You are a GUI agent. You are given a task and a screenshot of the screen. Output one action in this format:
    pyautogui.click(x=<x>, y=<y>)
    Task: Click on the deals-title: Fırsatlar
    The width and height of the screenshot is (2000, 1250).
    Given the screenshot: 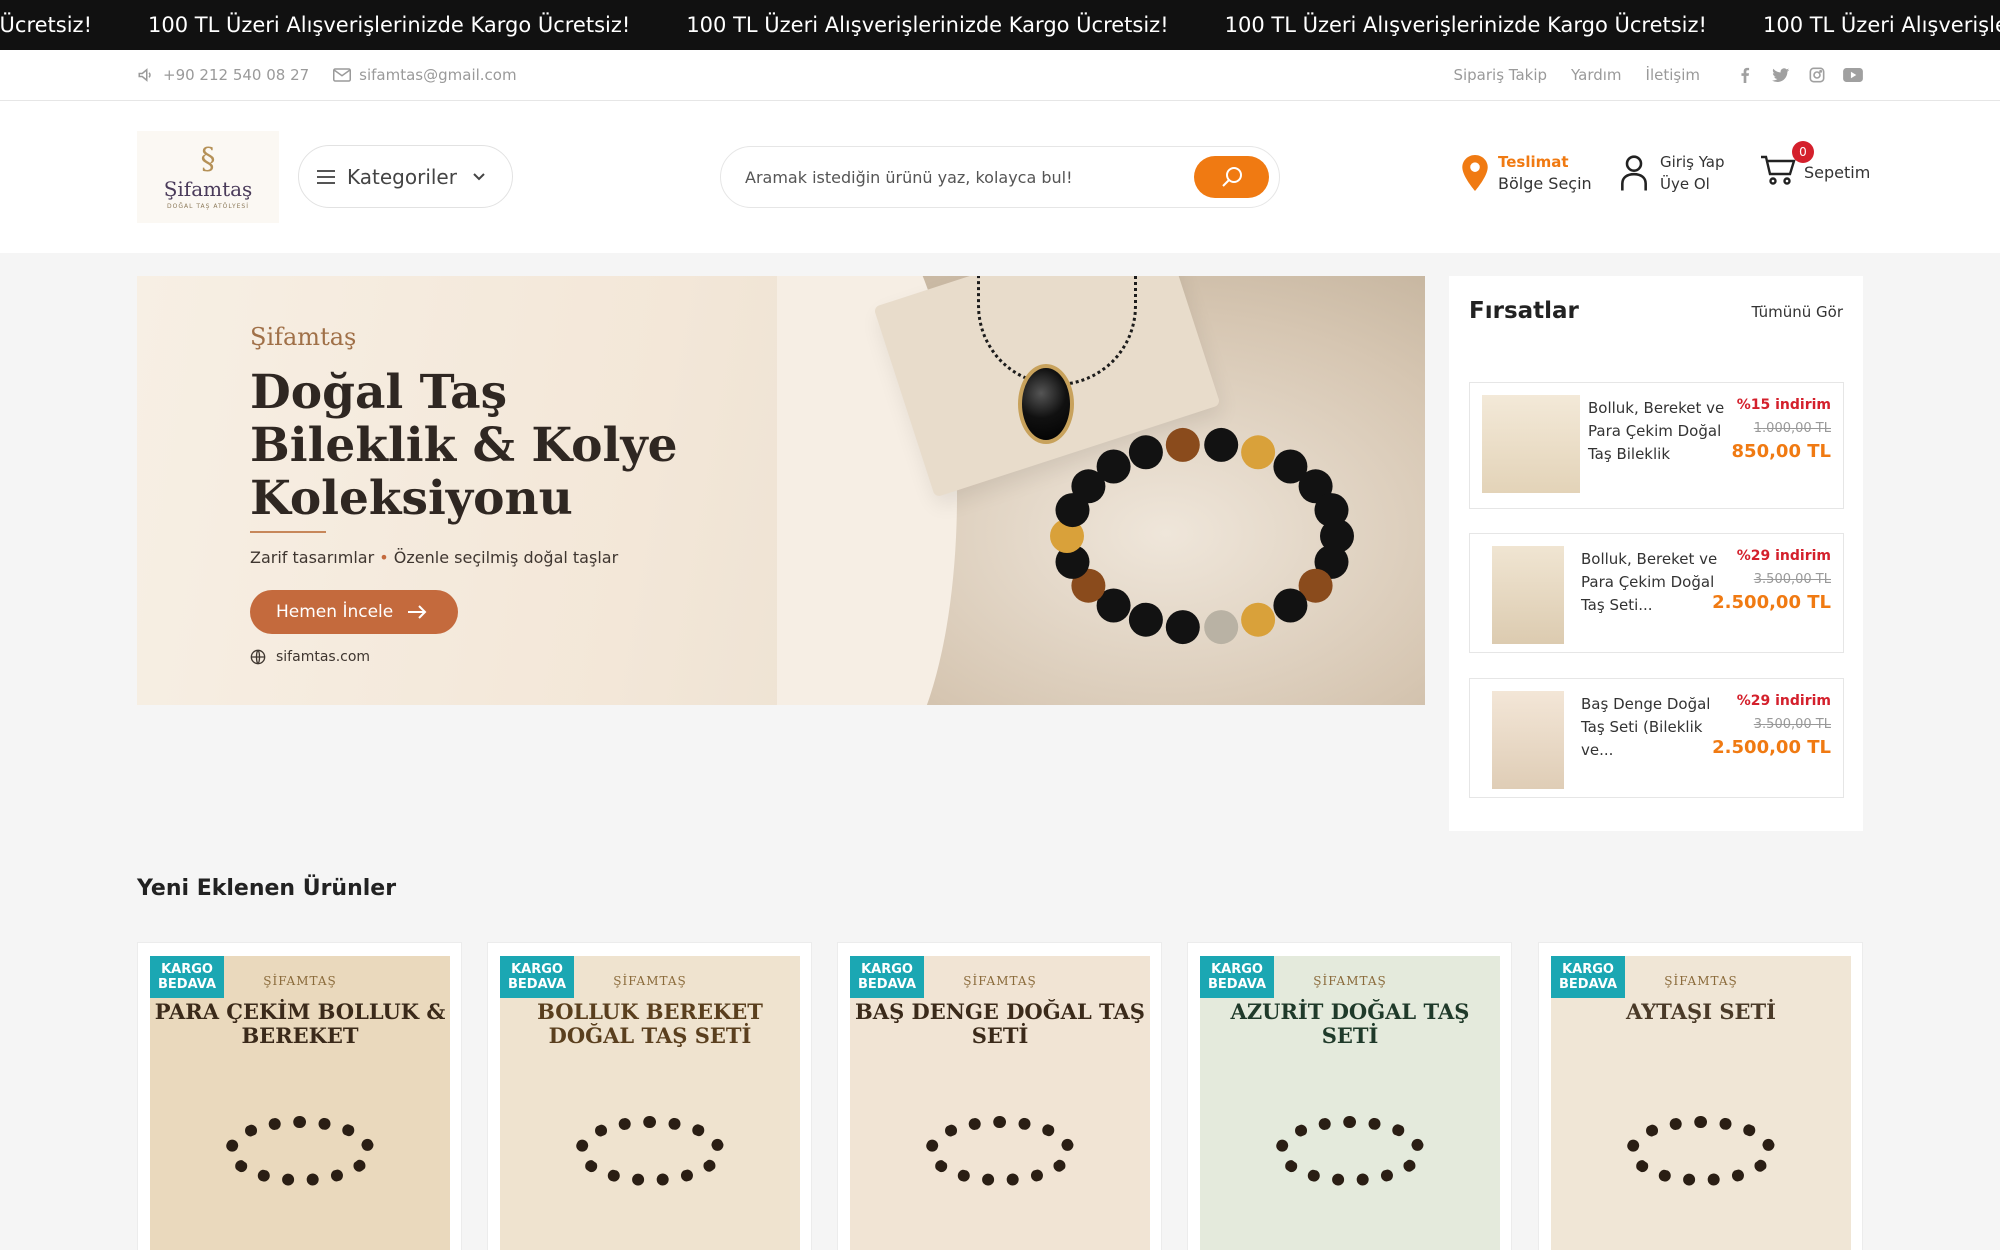 What is the action you would take?
    pyautogui.click(x=1524, y=311)
    